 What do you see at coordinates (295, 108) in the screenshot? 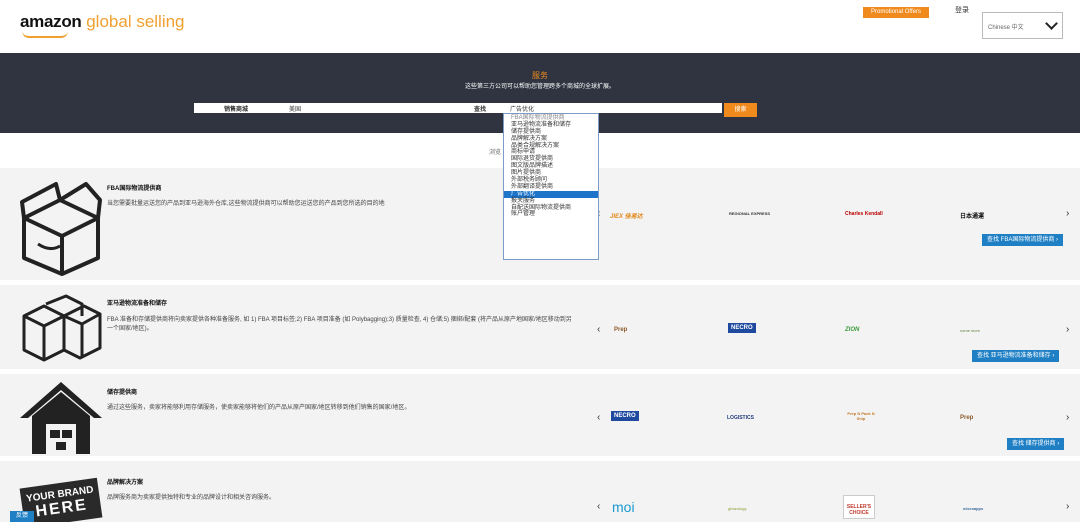
I see `marketplace-select: 美国` at bounding box center [295, 108].